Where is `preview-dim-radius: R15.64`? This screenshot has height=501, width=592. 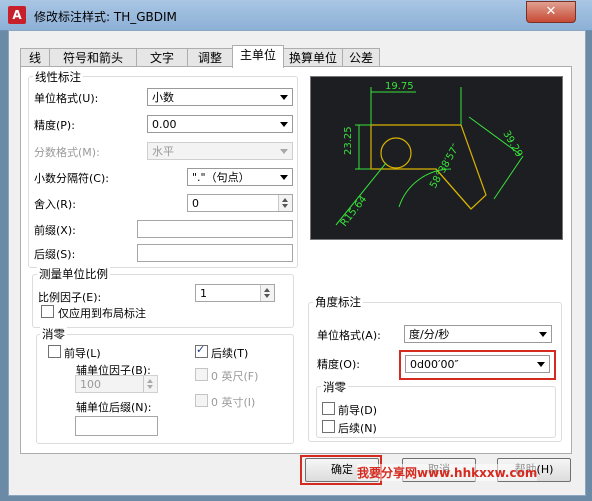 preview-dim-radius: R15.64 is located at coordinates (354, 211).